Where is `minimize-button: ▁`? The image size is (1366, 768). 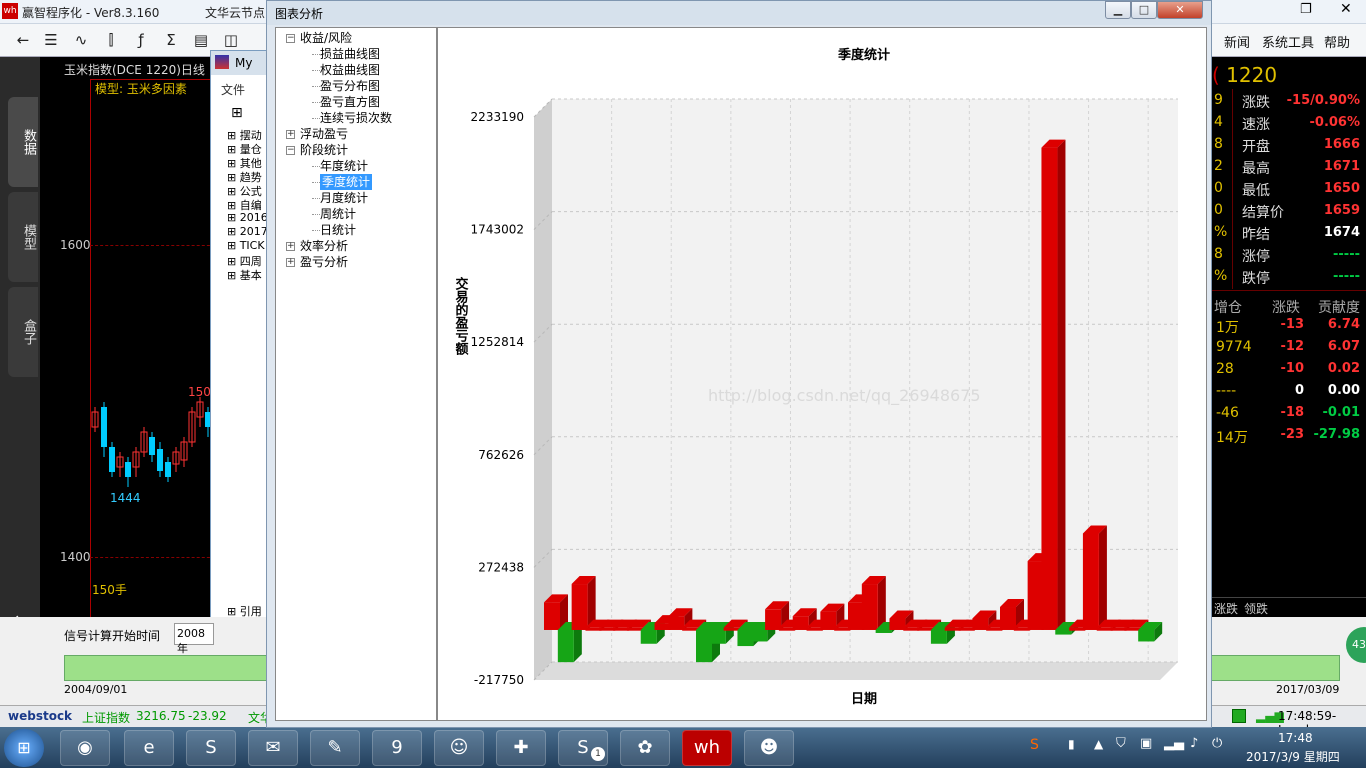
minimize-button: ▁ is located at coordinates (1118, 10).